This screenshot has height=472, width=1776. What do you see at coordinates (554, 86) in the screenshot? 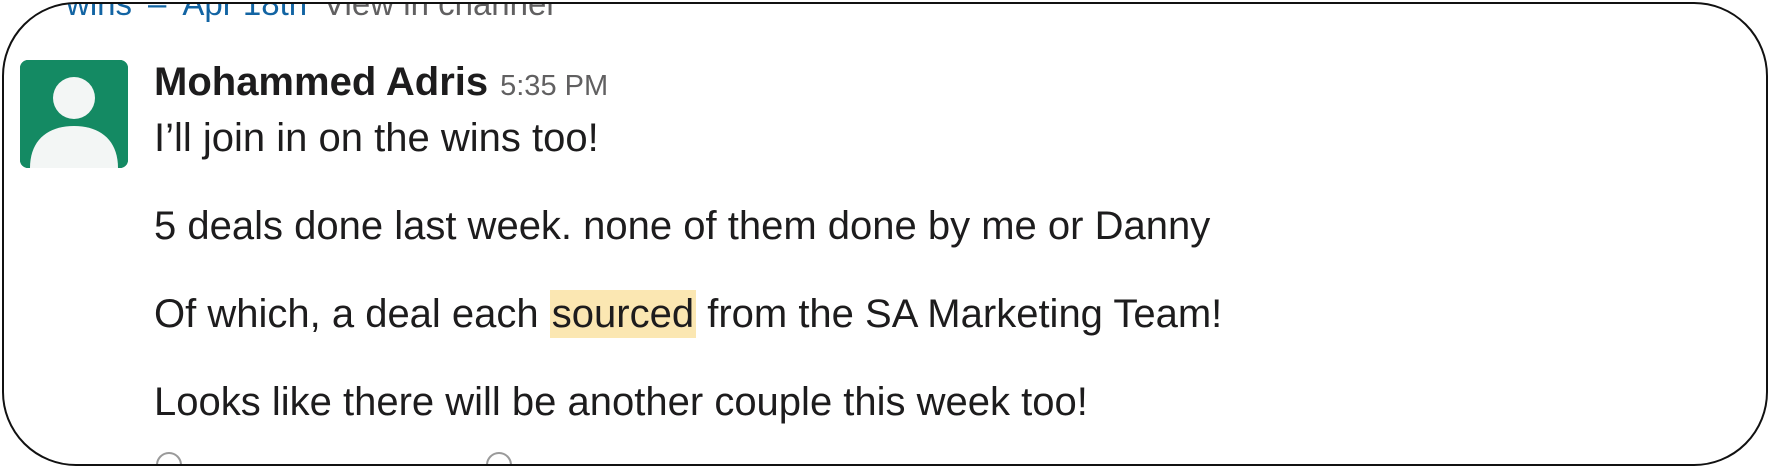
I see `message-timestamp: 5:35 PM` at bounding box center [554, 86].